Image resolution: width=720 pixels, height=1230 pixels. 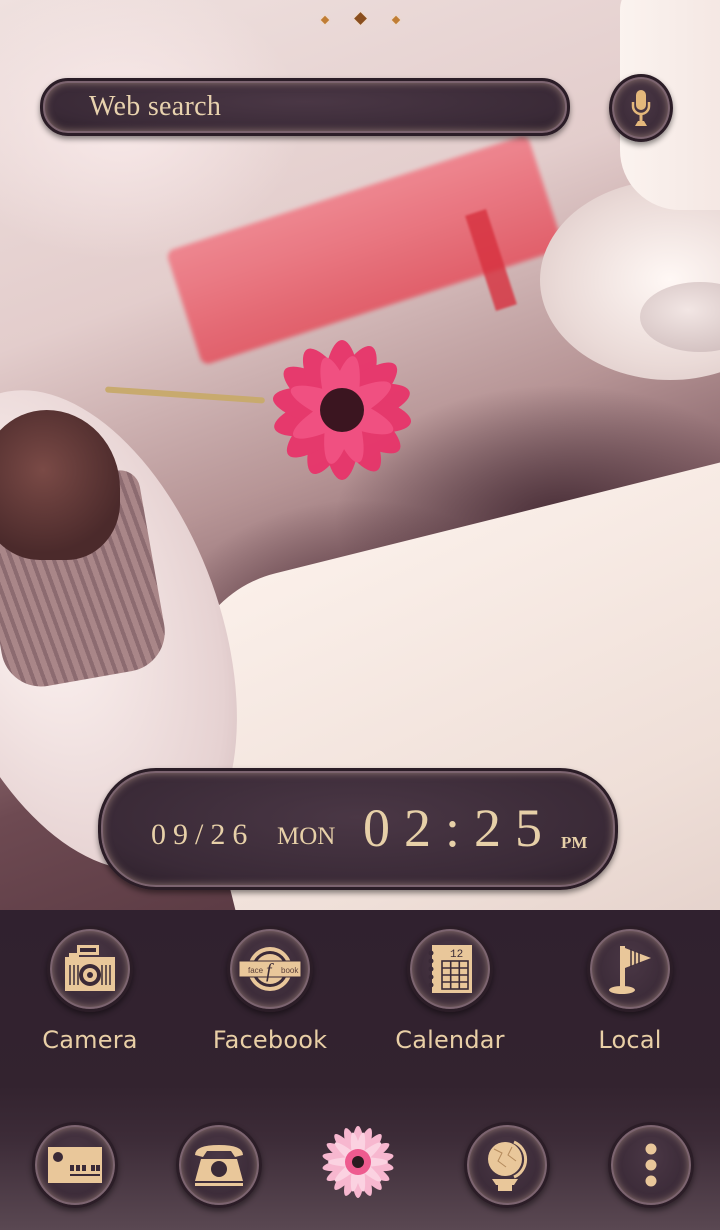 I want to click on app-calendar: 12 Calendar, so click(x=450, y=990).